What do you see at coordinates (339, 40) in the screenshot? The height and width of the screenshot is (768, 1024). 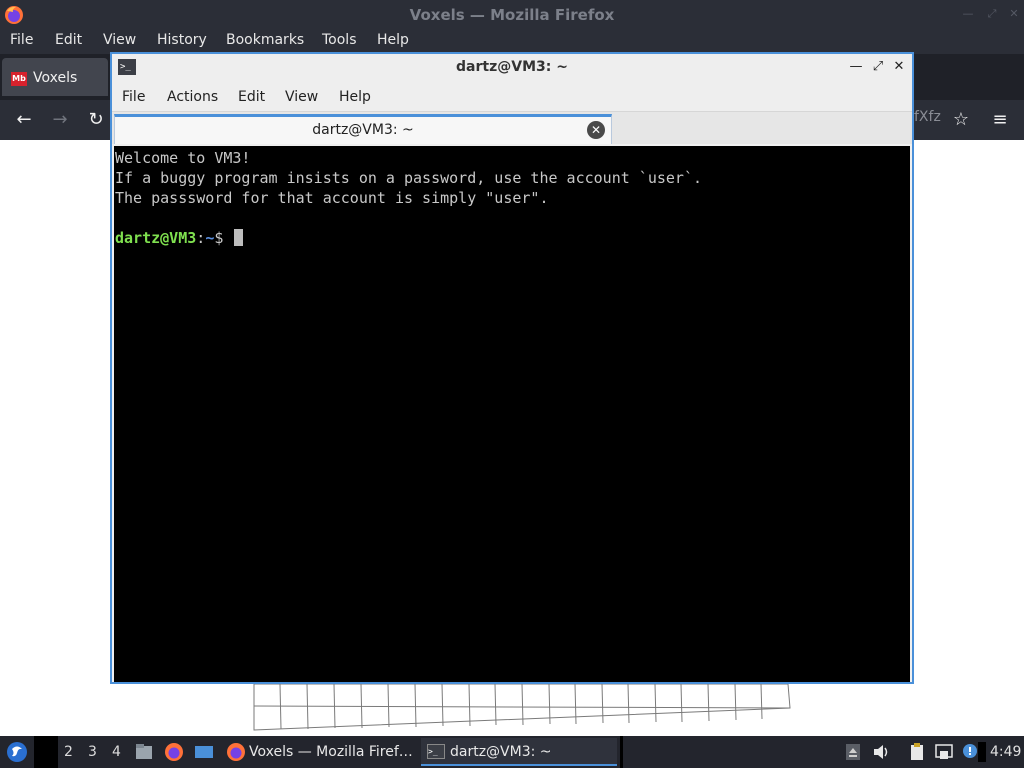 I see `menu-tools: Tools` at bounding box center [339, 40].